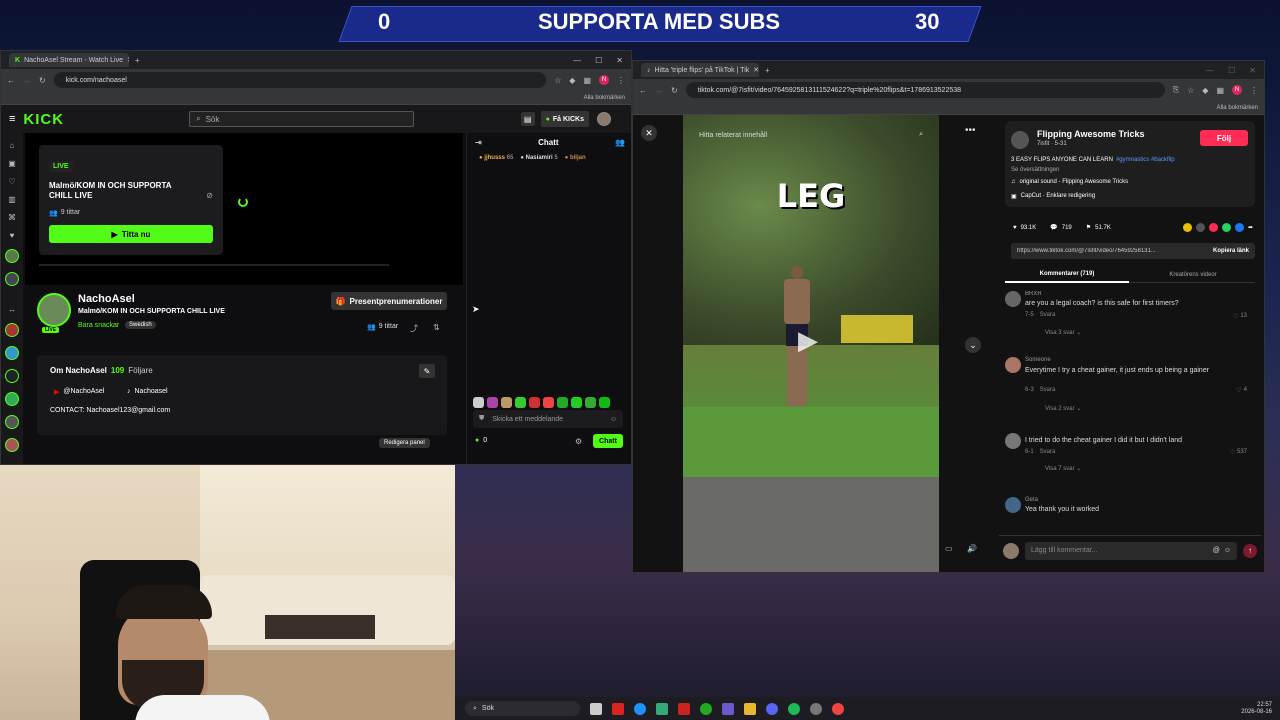 This screenshot has height=720, width=1280. What do you see at coordinates (12, 309) in the screenshot?
I see `collapse-icon: ↔` at bounding box center [12, 309].